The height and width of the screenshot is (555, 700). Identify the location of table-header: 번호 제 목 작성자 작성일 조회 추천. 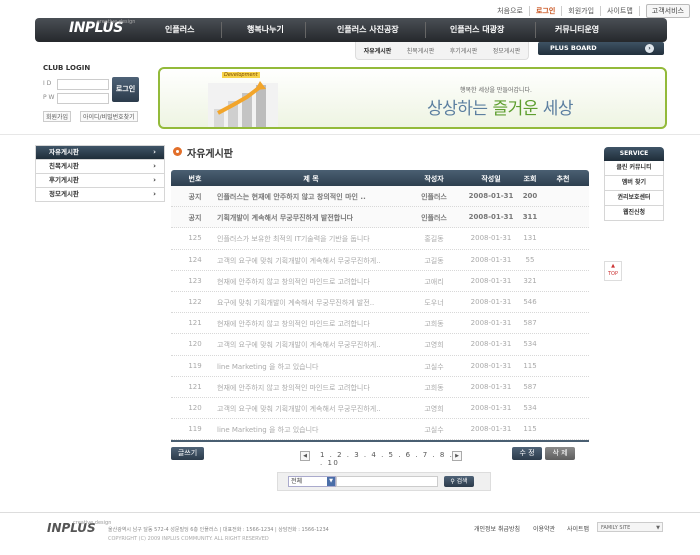
(380, 178).